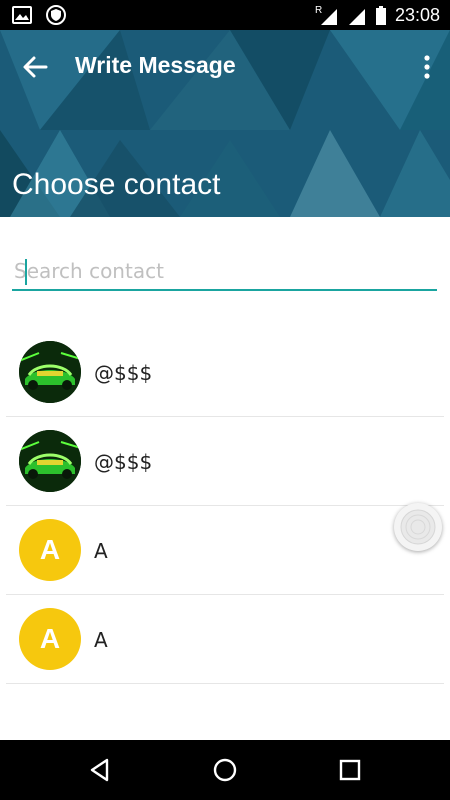  Describe the element at coordinates (116, 184) in the screenshot. I see `page-title: Choose contact` at that location.